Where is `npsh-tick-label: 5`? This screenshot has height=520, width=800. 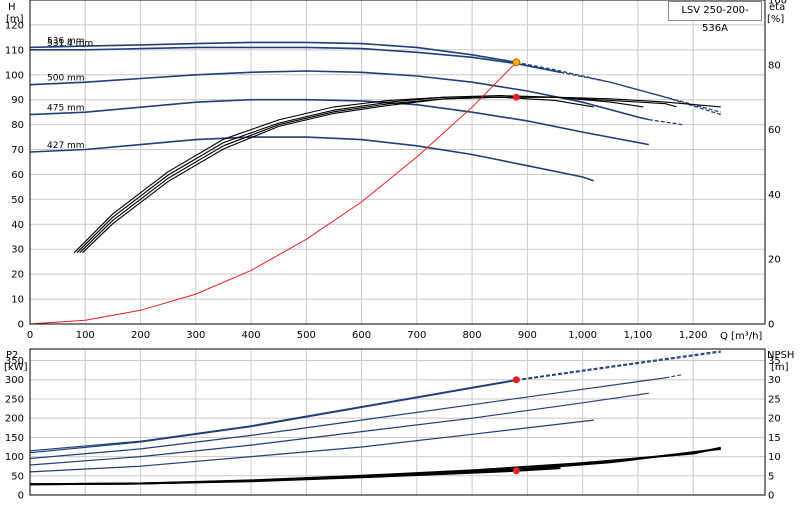
npsh-tick-label: 5 is located at coordinates (771, 476).